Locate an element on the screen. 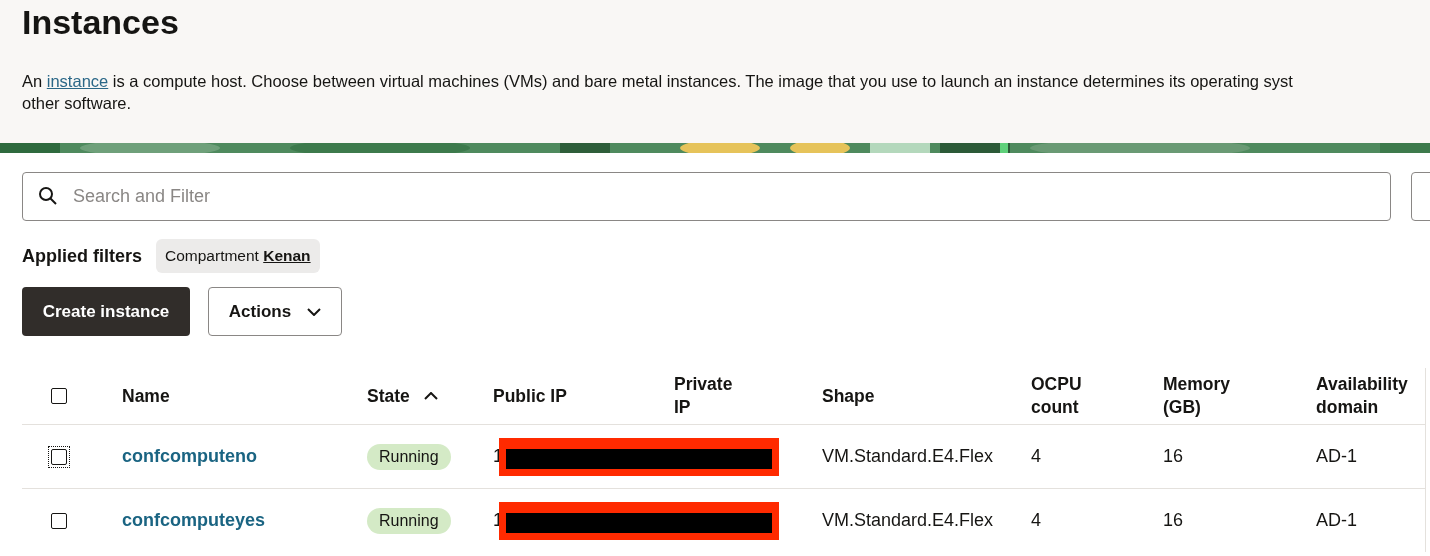 The width and height of the screenshot is (1430, 556). description-text: An instance is a compute host. Choose between virtual machines (VMs) and bare metal instances. The image that you use to launch an instance determines its operating syst other software. is located at coordinates (657, 92).